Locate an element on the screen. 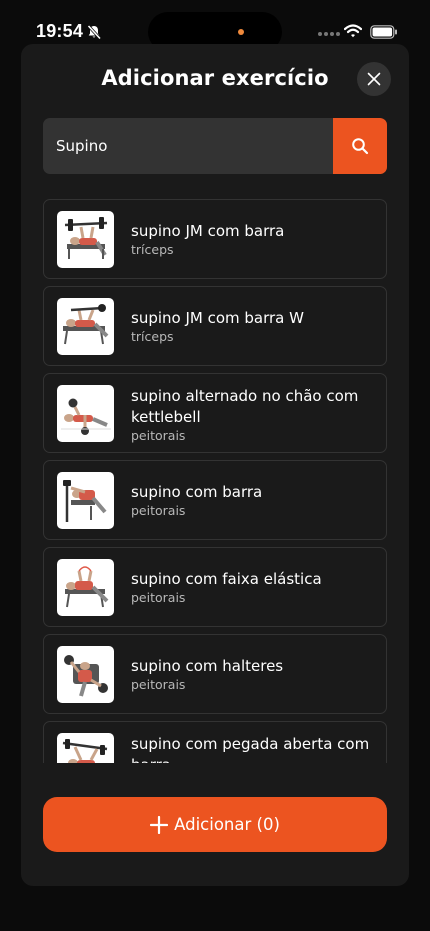  result-text: supino com pegada aberta com barra is located at coordinates (256, 748).